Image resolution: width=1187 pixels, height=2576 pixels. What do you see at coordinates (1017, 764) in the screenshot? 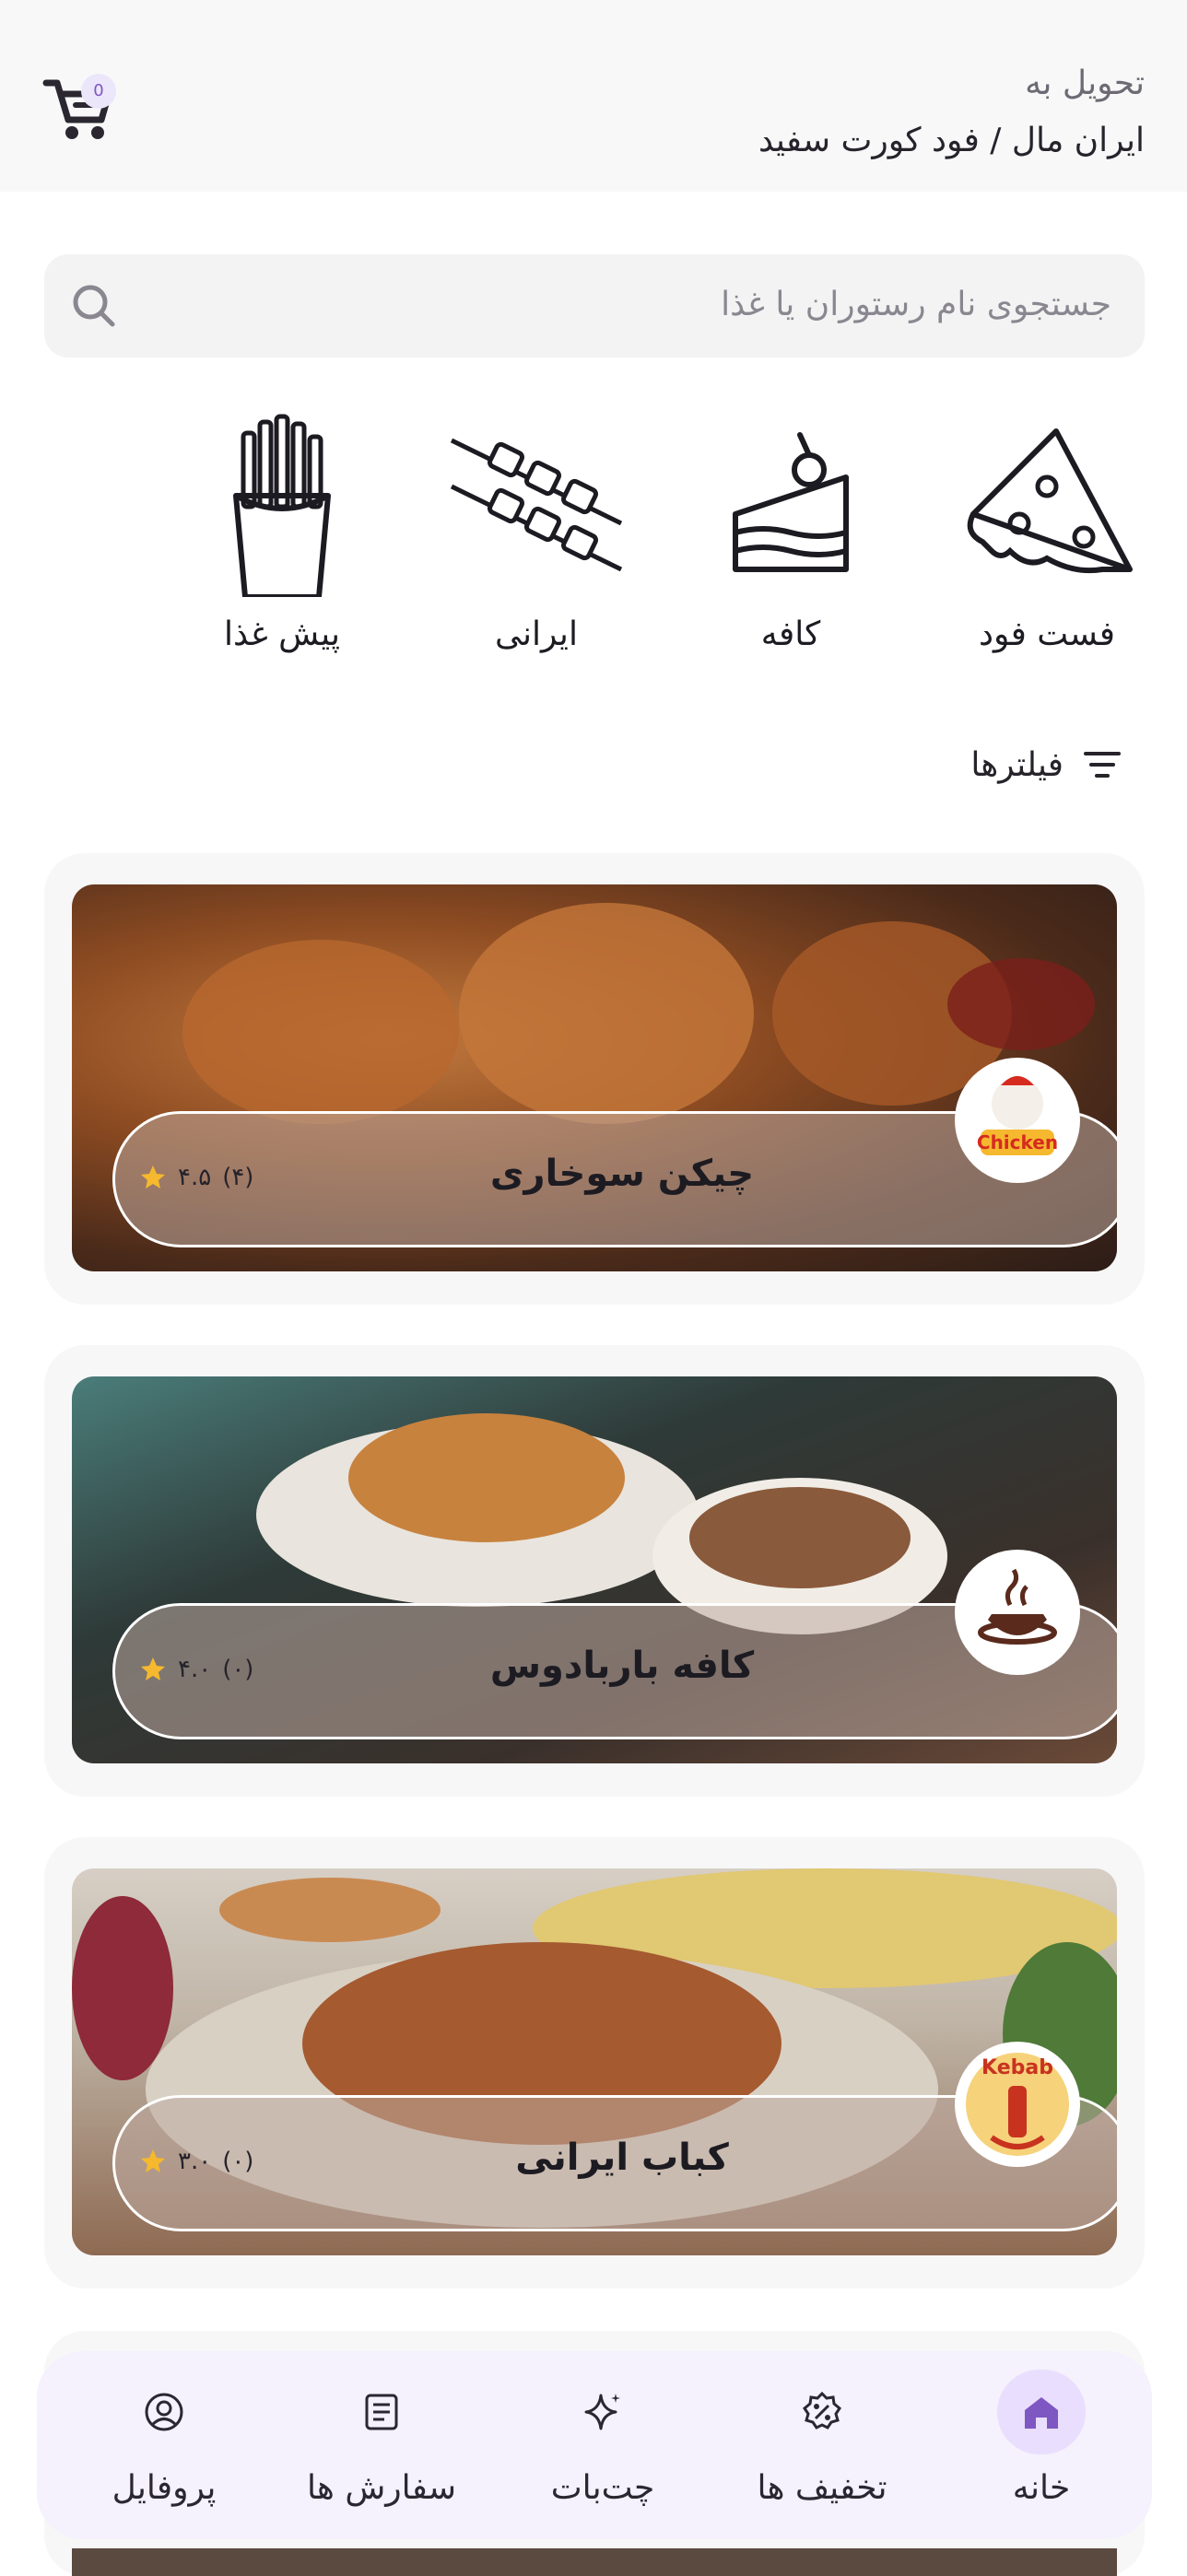
I see `filters-label: فیلترها` at bounding box center [1017, 764].